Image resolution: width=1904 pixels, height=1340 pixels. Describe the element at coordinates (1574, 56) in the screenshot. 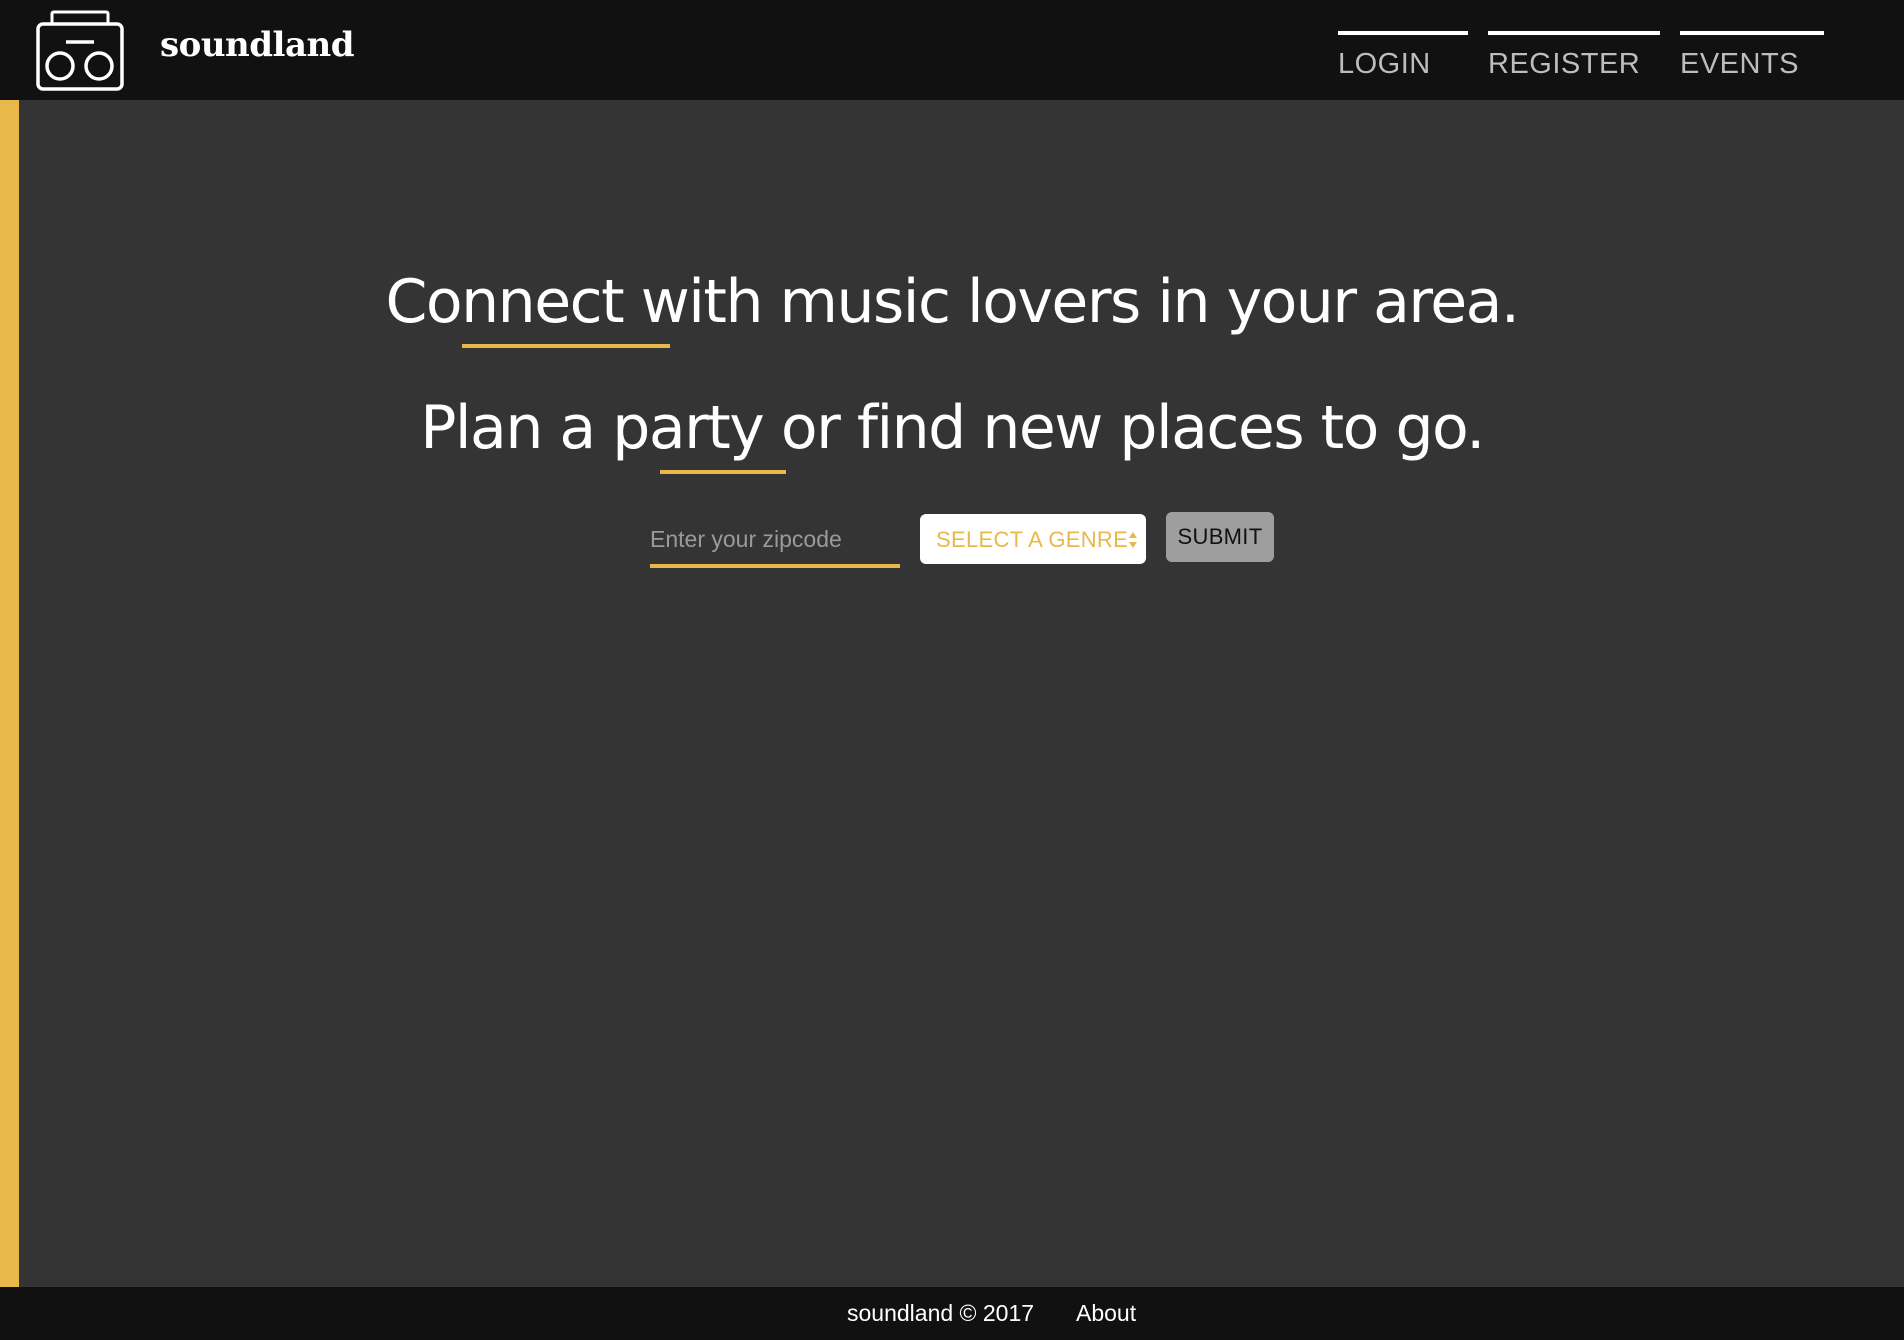

I see `nav-register: REGISTER` at that location.